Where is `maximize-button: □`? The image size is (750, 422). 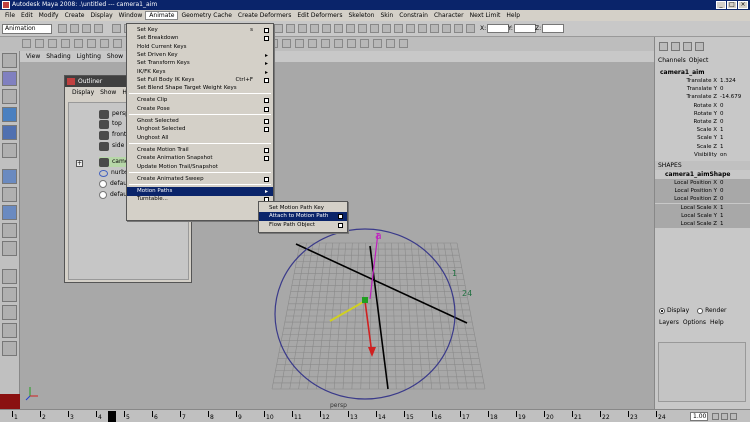
maximize-button: □ is located at coordinates (732, 5).